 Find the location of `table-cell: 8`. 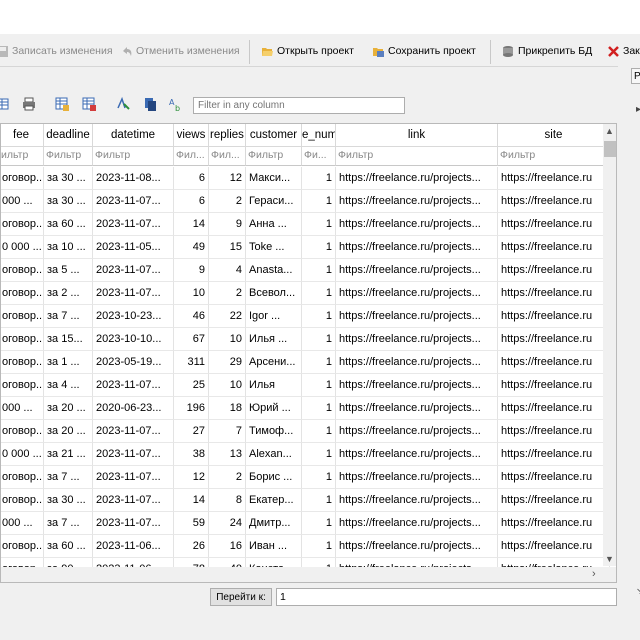

table-cell: 8 is located at coordinates (227, 500).